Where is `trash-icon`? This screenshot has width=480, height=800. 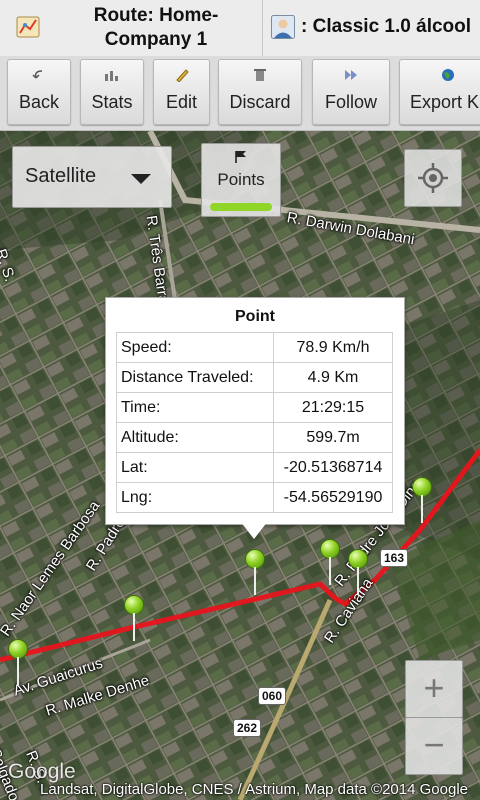 trash-icon is located at coordinates (260, 75).